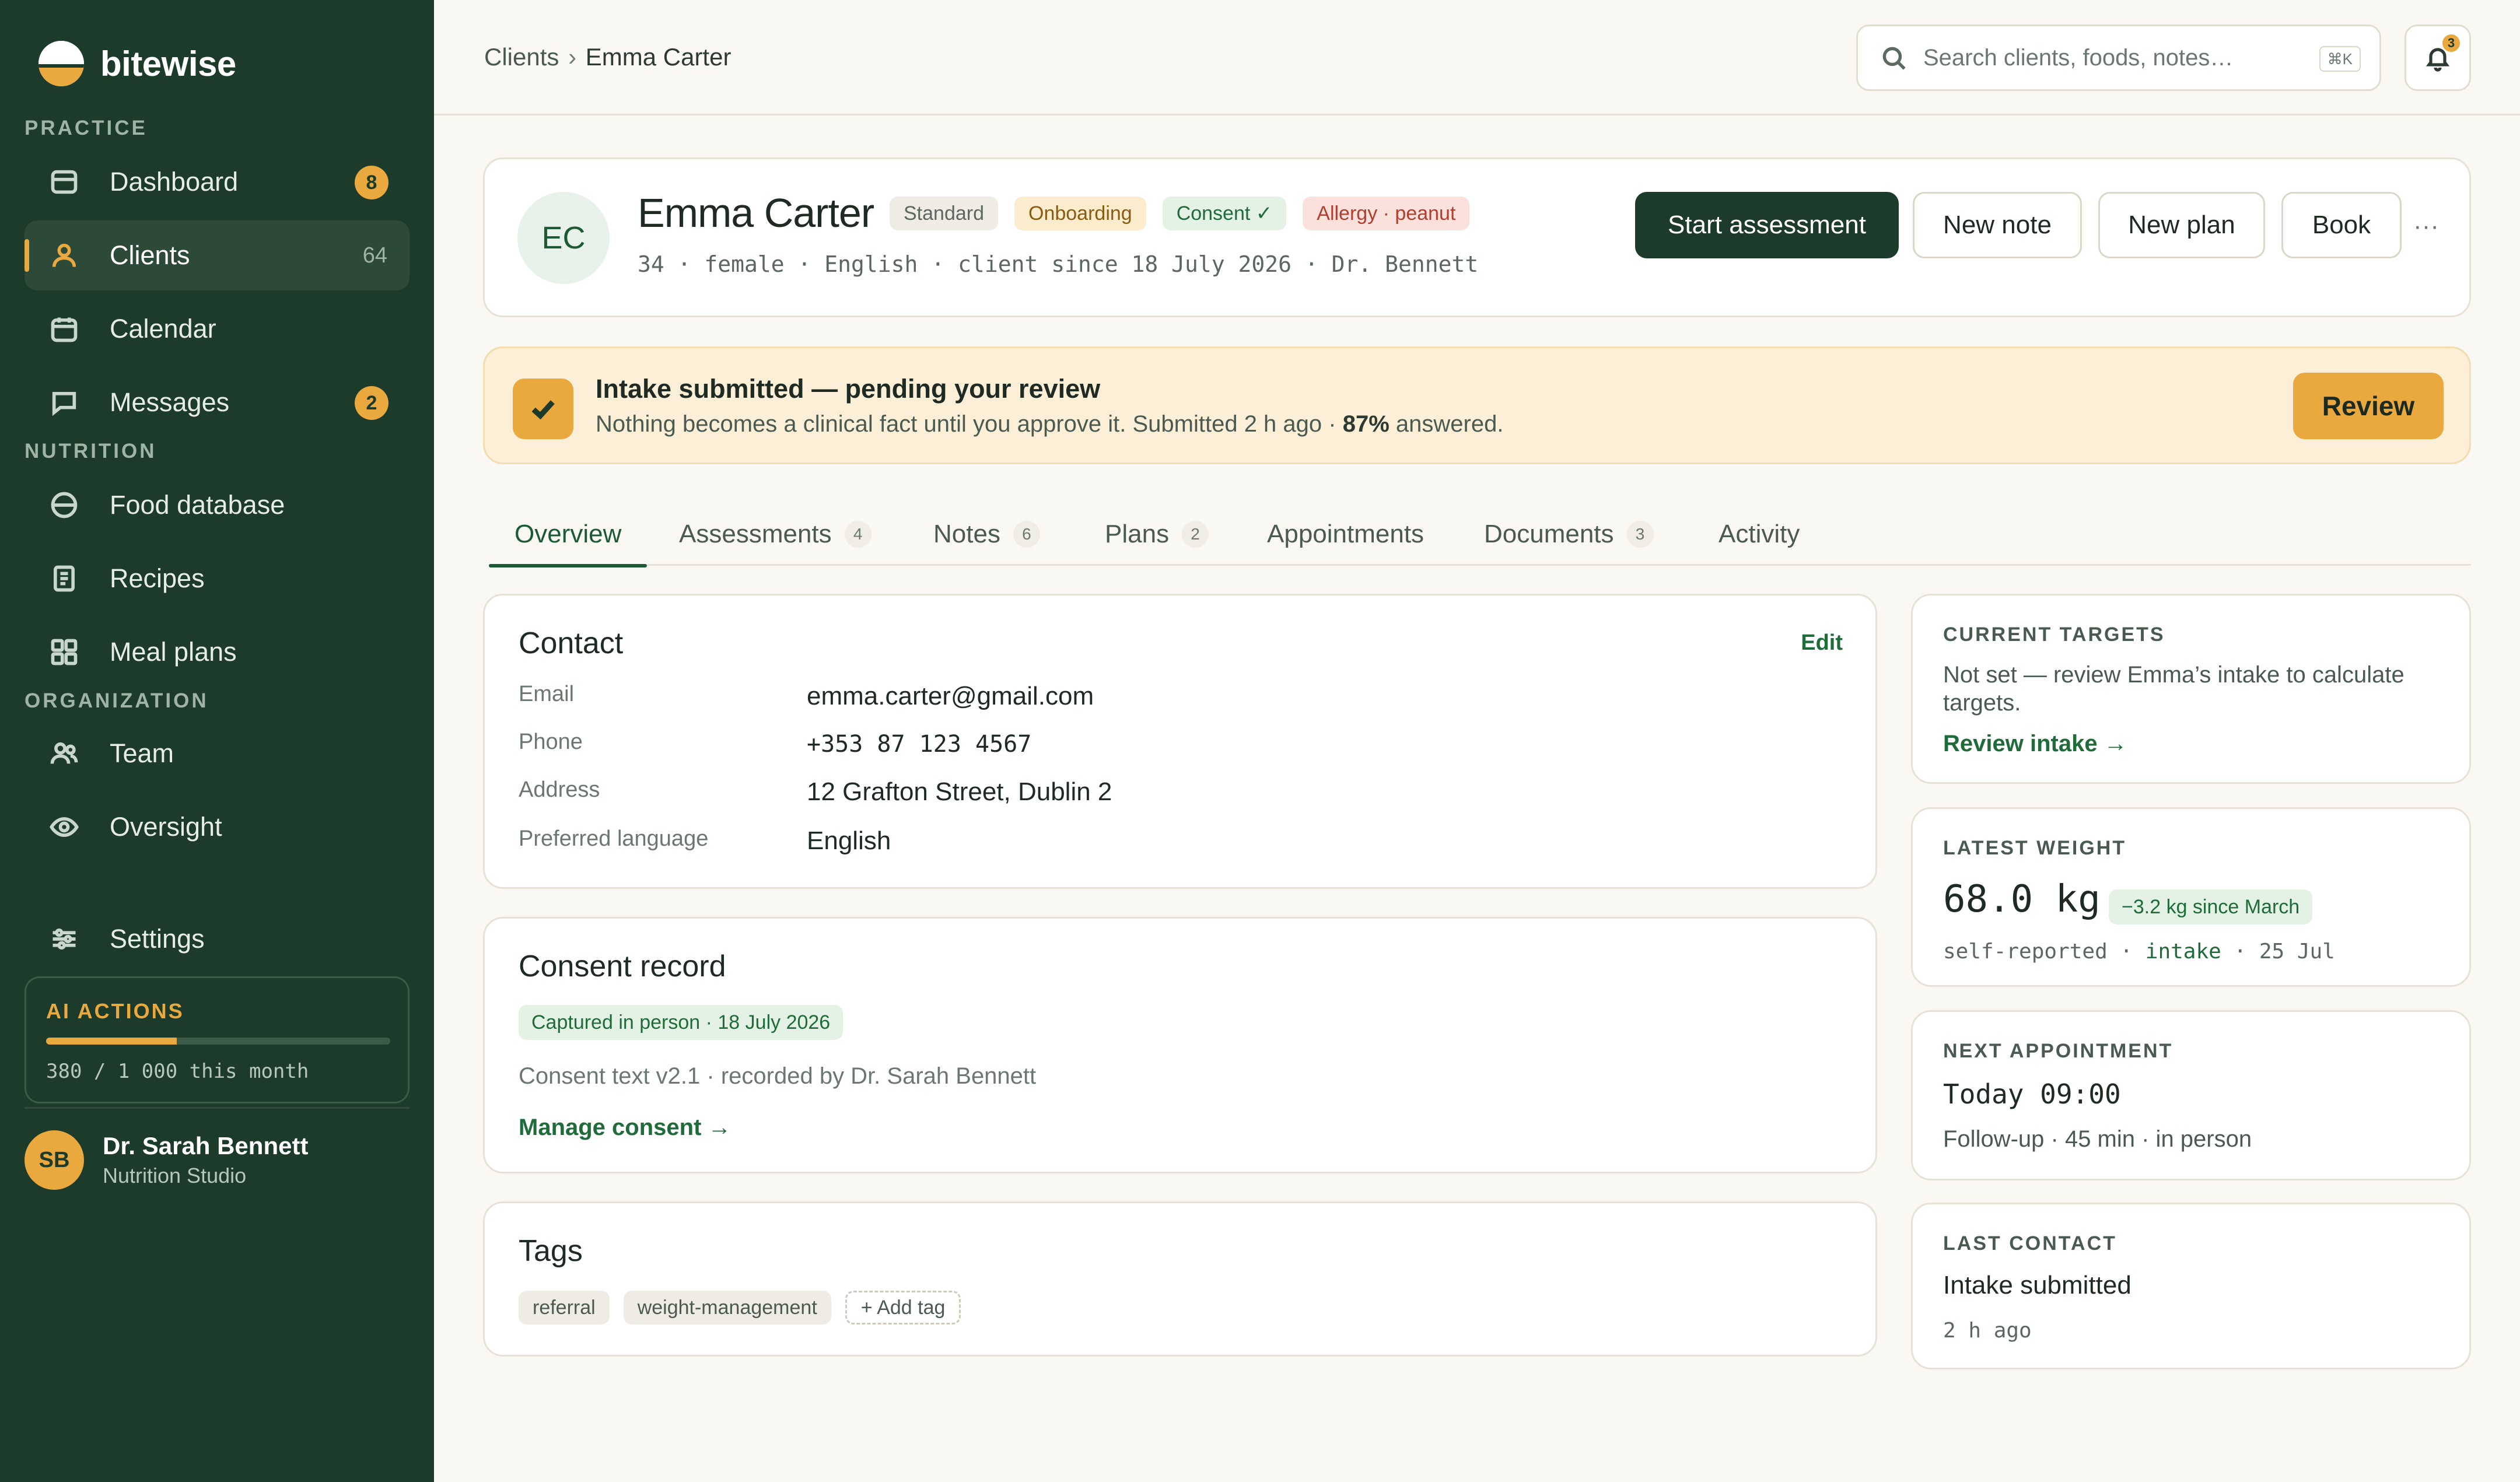  I want to click on message-icon, so click(64, 402).